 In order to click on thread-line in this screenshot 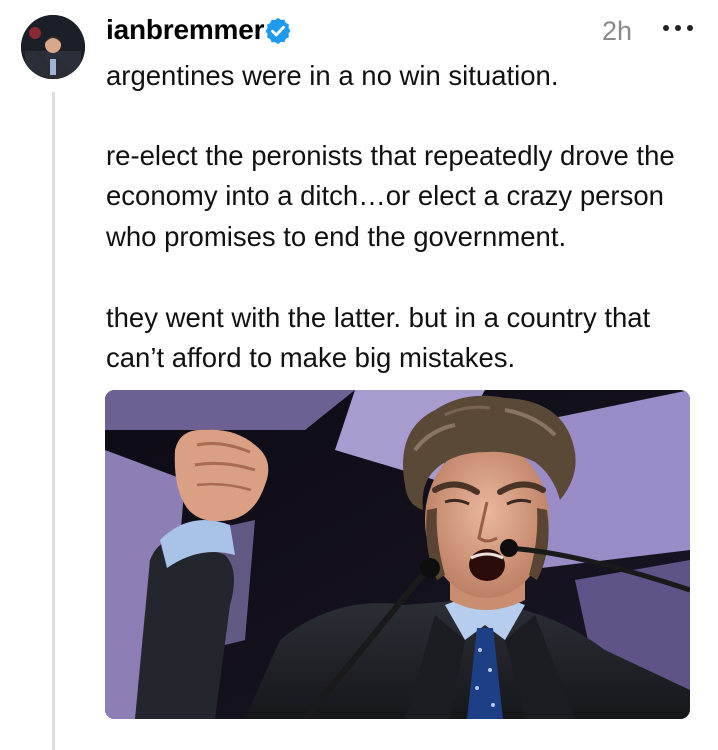, I will do `click(53, 421)`.